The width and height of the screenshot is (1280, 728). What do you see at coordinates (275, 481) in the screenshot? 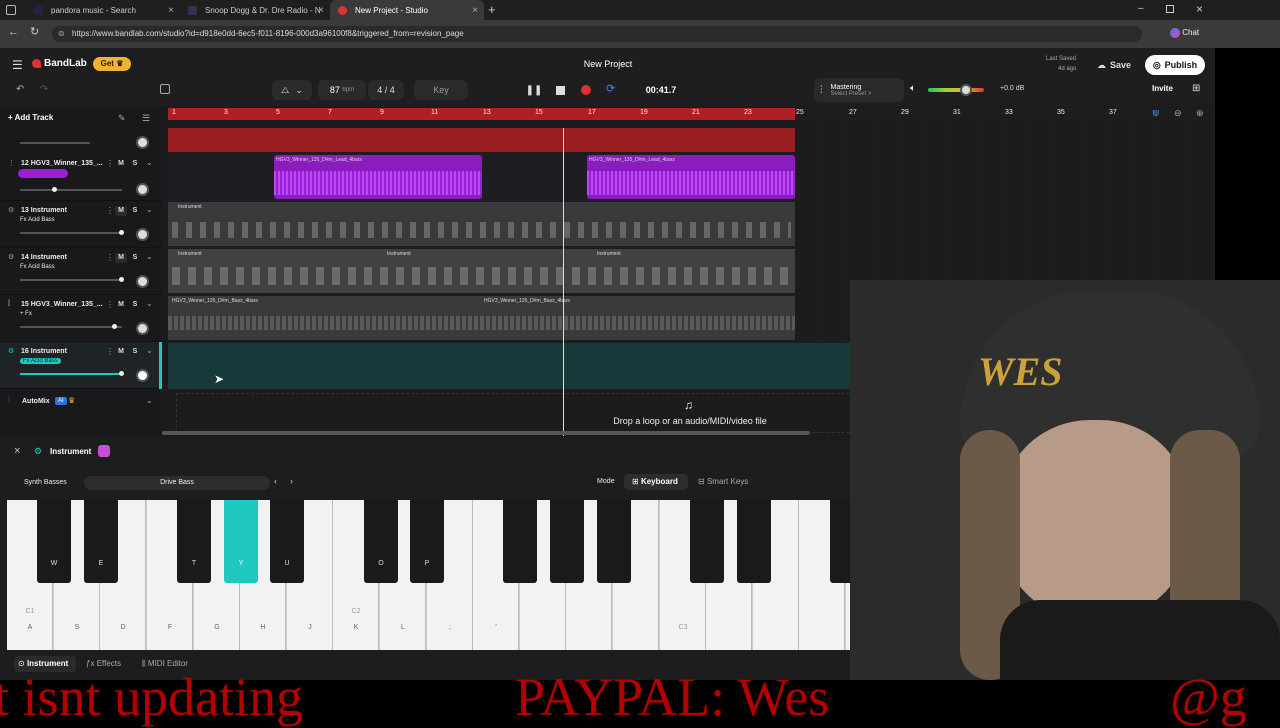
I see `prev-preset-icon: ‹` at bounding box center [275, 481].